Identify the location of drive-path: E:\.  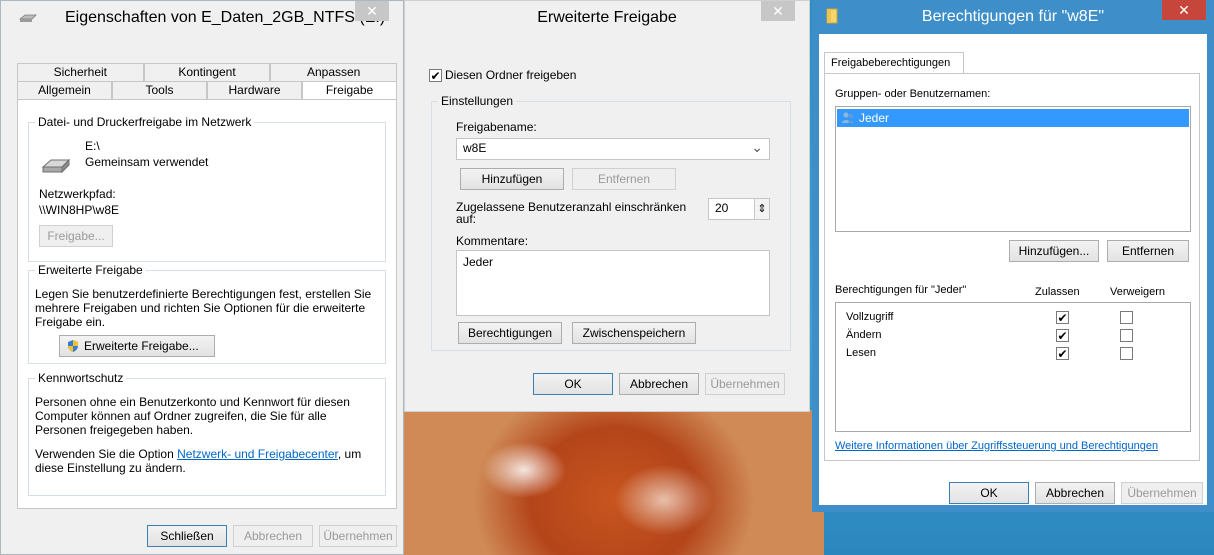
(92, 146).